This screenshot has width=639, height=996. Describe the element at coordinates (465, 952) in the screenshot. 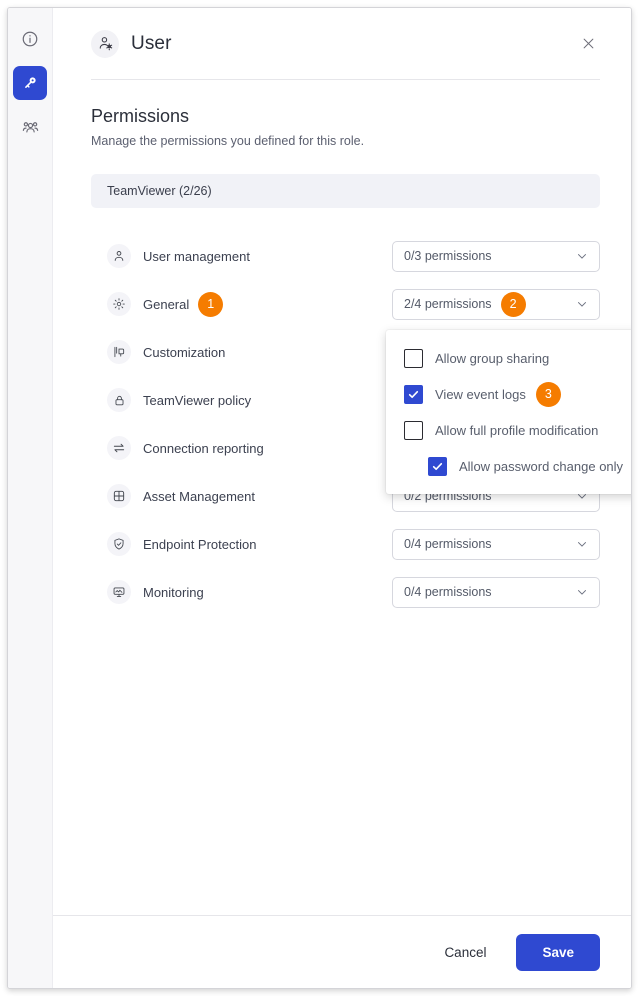

I see `cancel-button: Cancel` at that location.